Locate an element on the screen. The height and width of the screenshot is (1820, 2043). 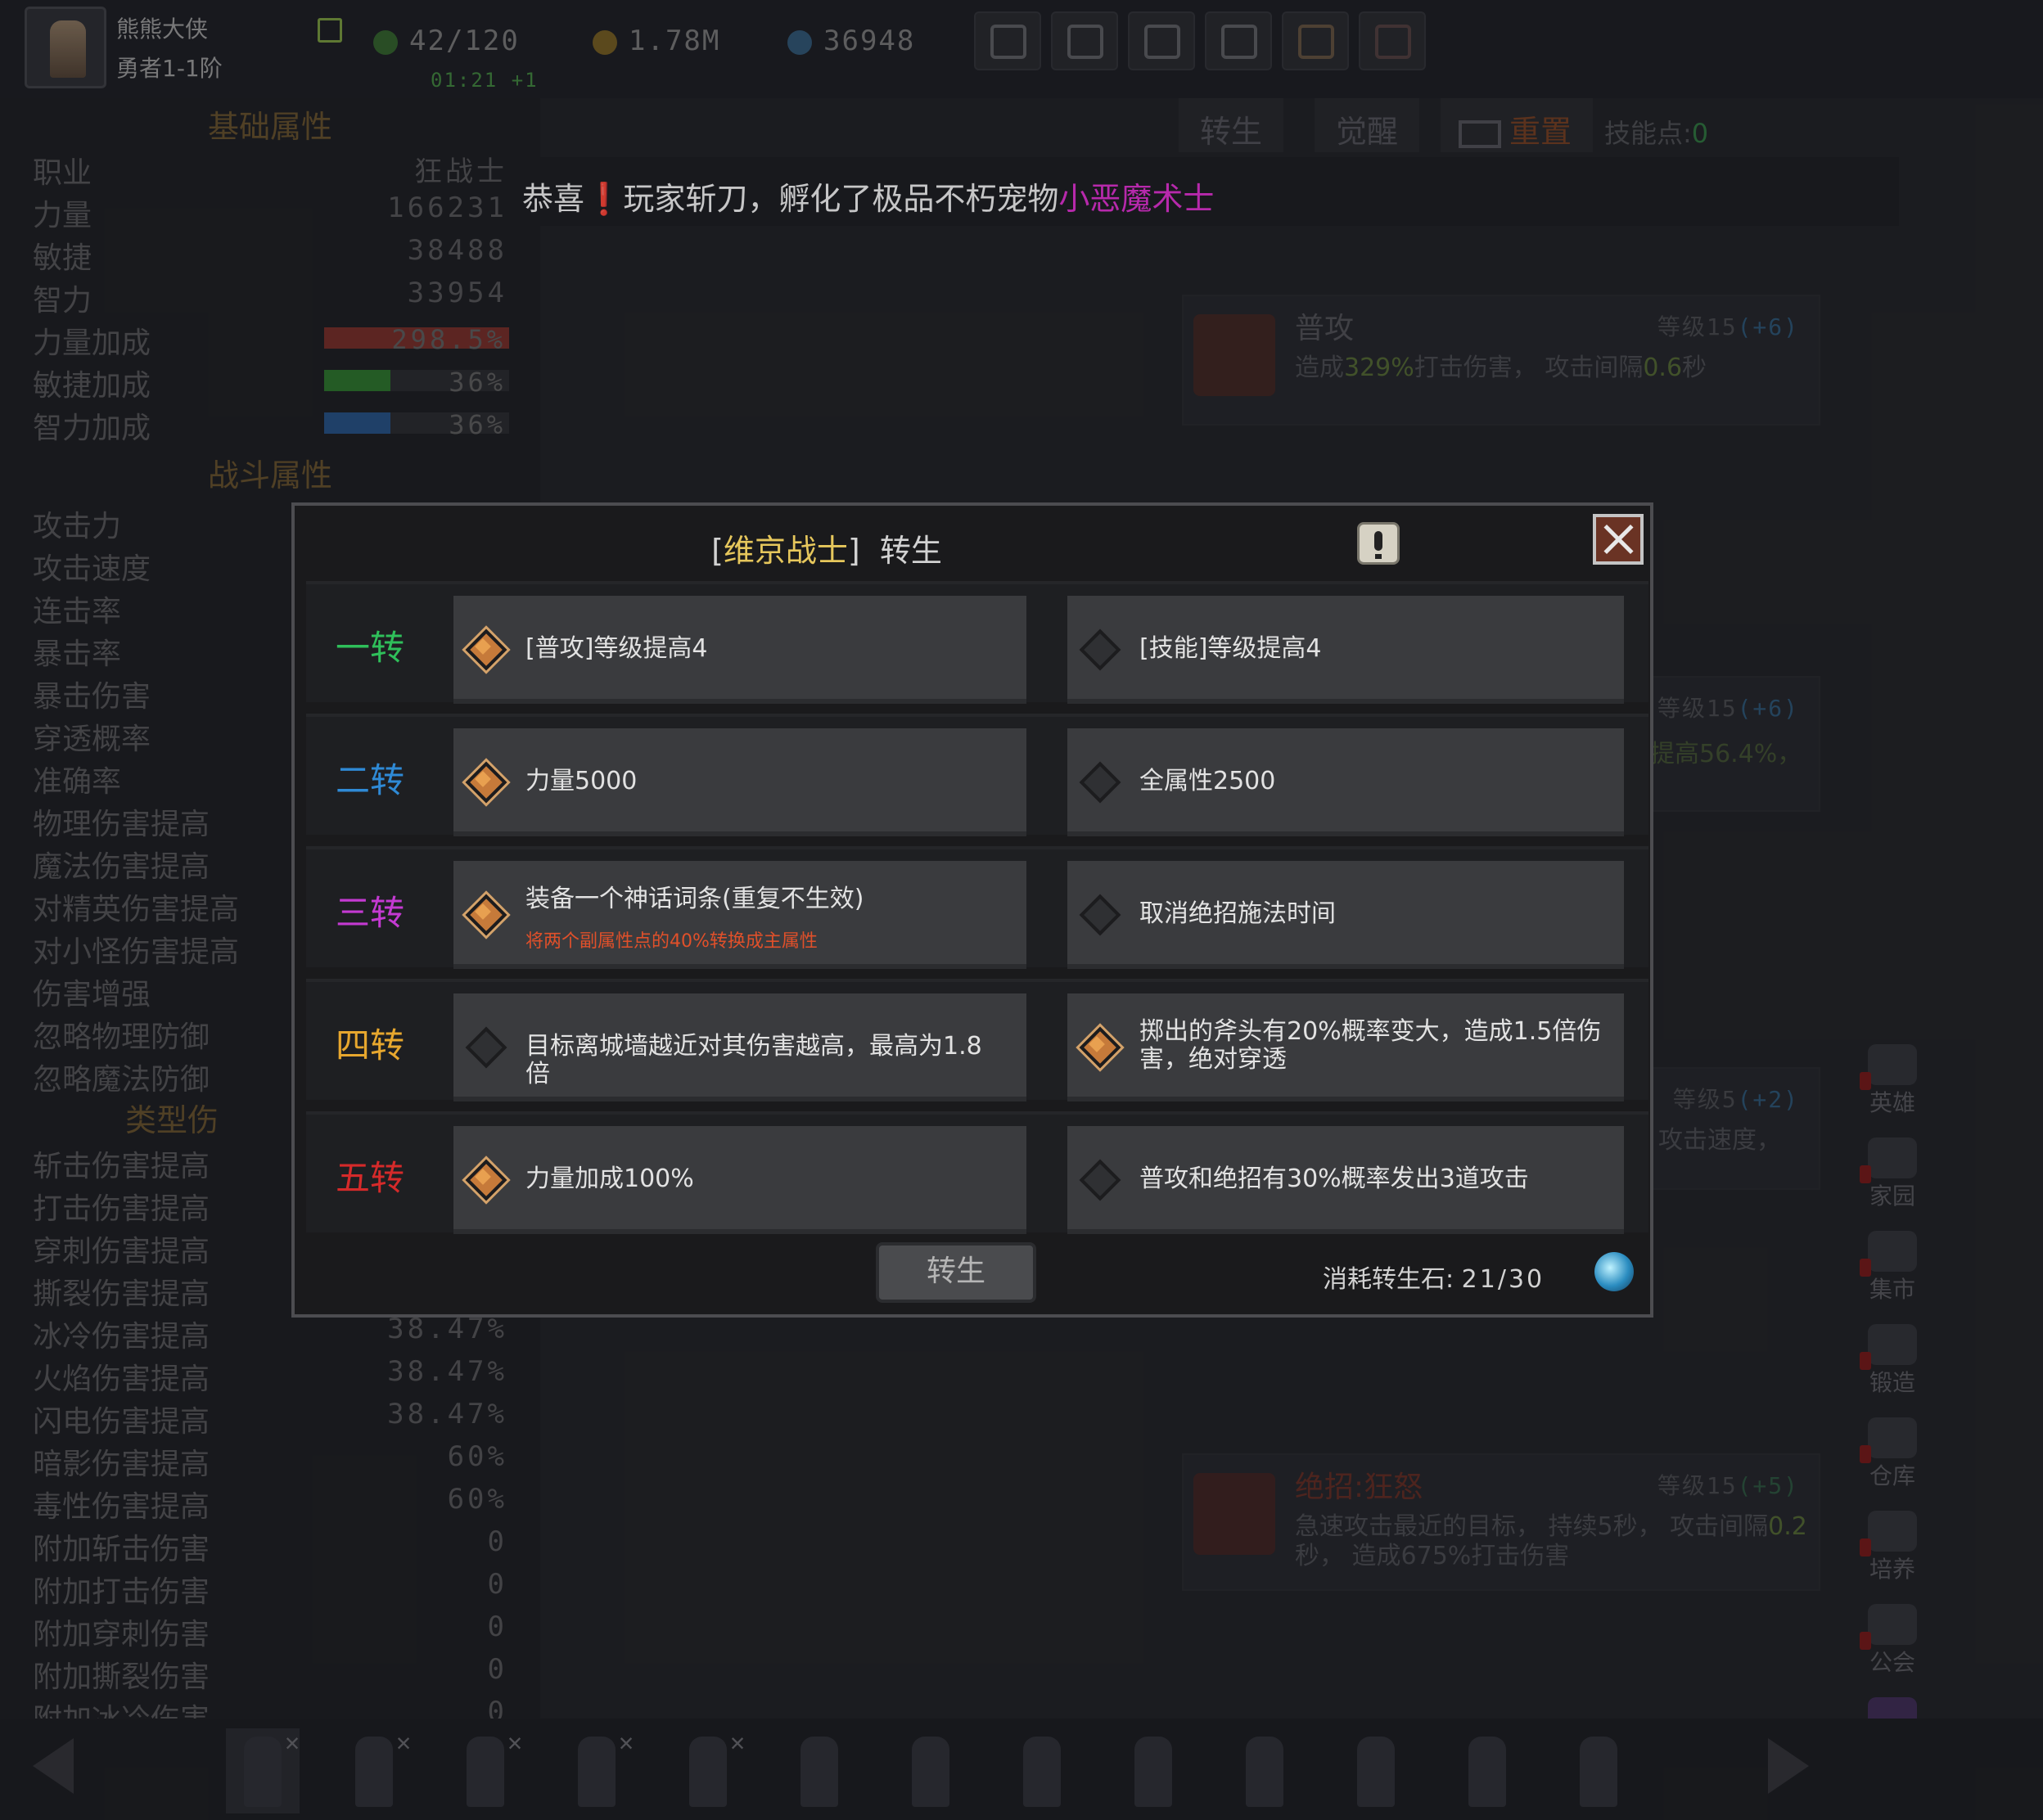
info-button is located at coordinates (1378, 543).